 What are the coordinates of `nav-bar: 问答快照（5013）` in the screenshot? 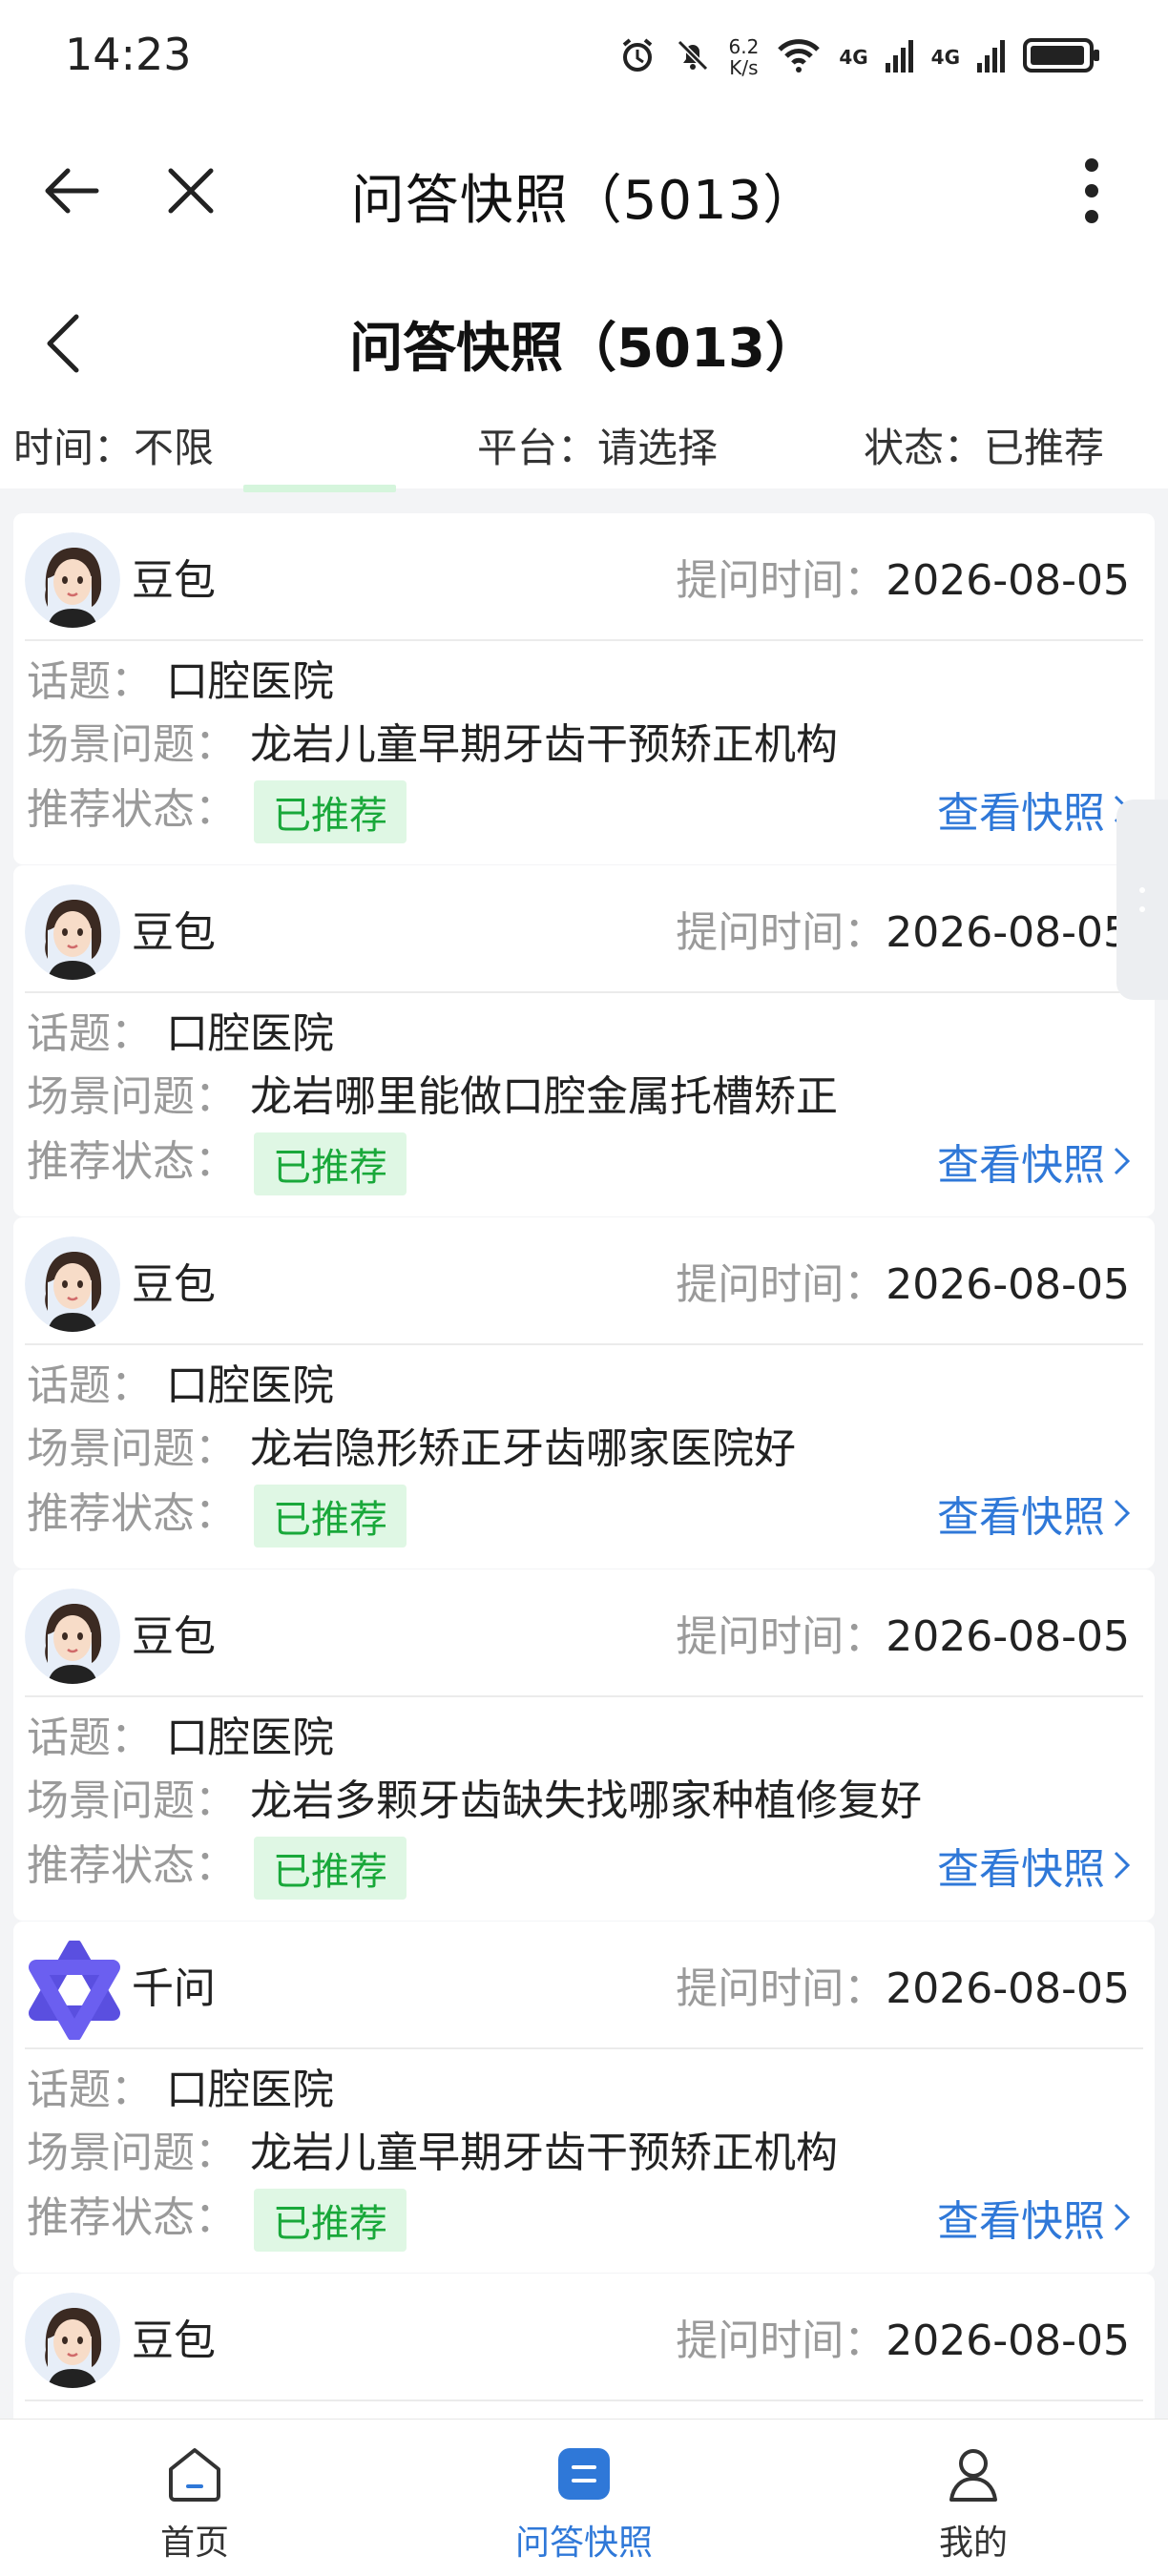 It's located at (584, 190).